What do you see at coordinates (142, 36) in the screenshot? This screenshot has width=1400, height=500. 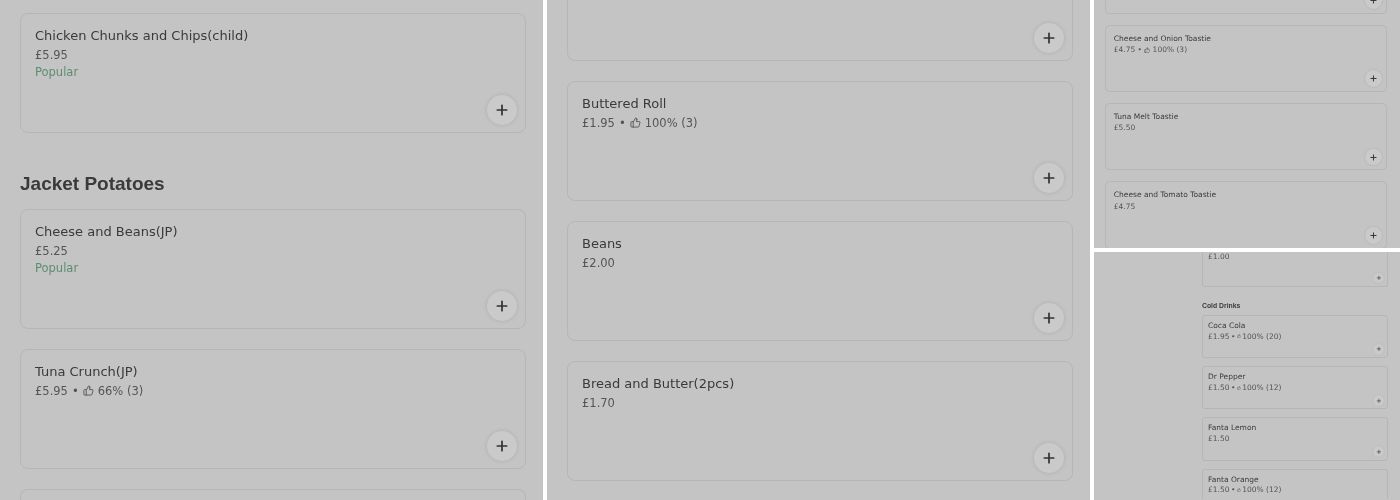 I see `item-name: Chicken Chunks and Chips(child)` at bounding box center [142, 36].